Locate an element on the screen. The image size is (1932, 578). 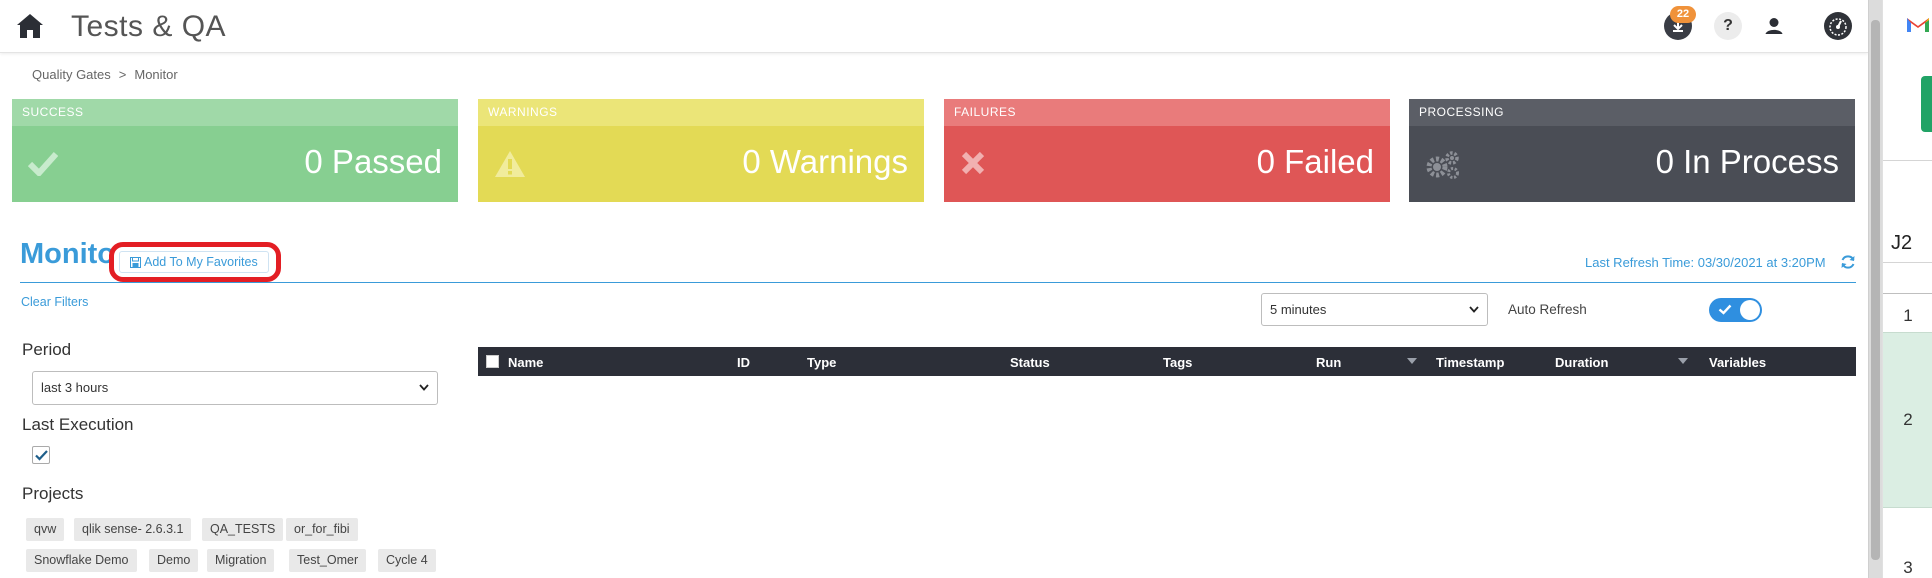
sheet-row-number: 3 is located at coordinates (1908, 567).